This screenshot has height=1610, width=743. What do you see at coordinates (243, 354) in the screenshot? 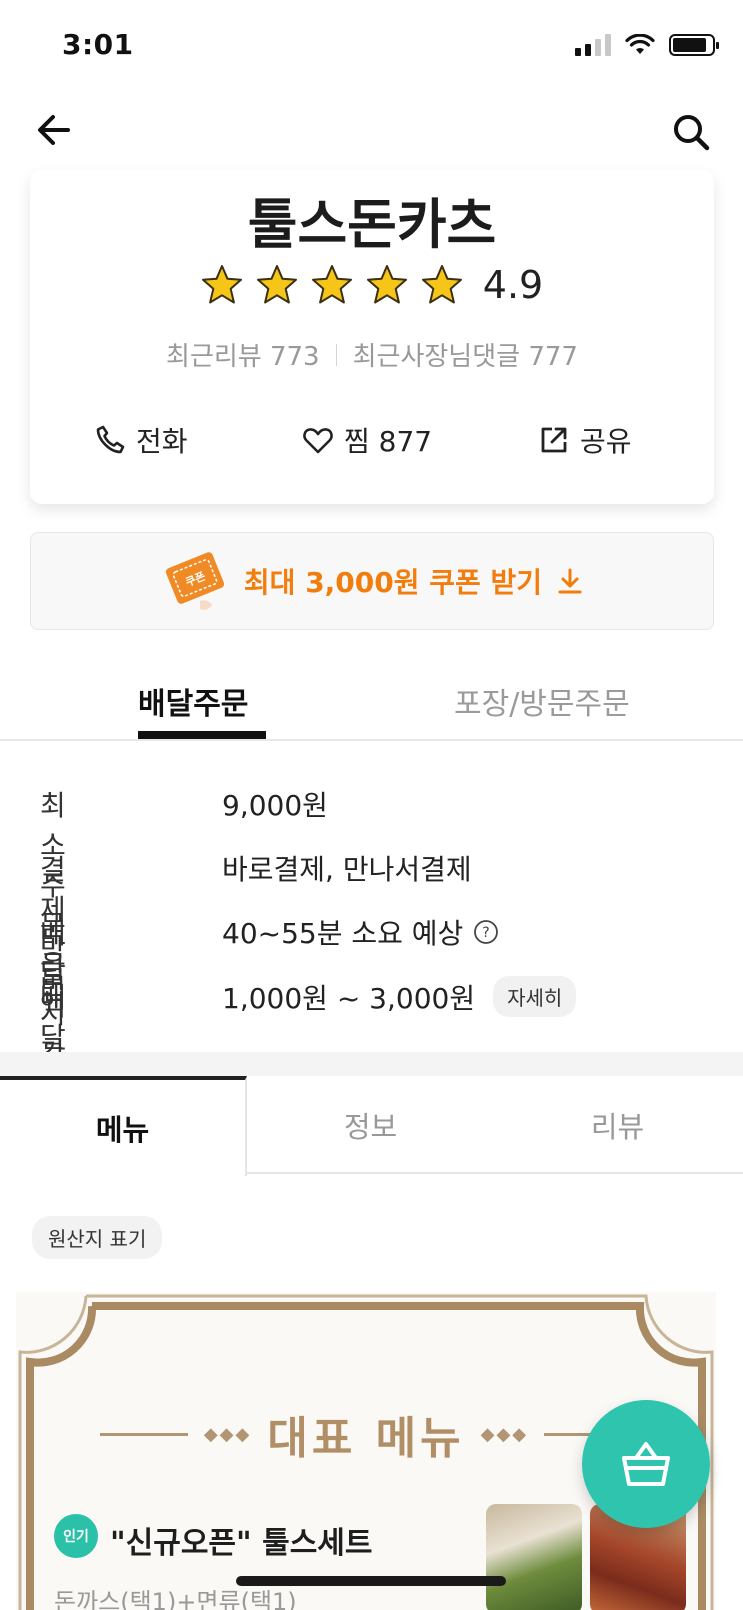
I see `recent-reviews-link: 최근리뷰 773` at bounding box center [243, 354].